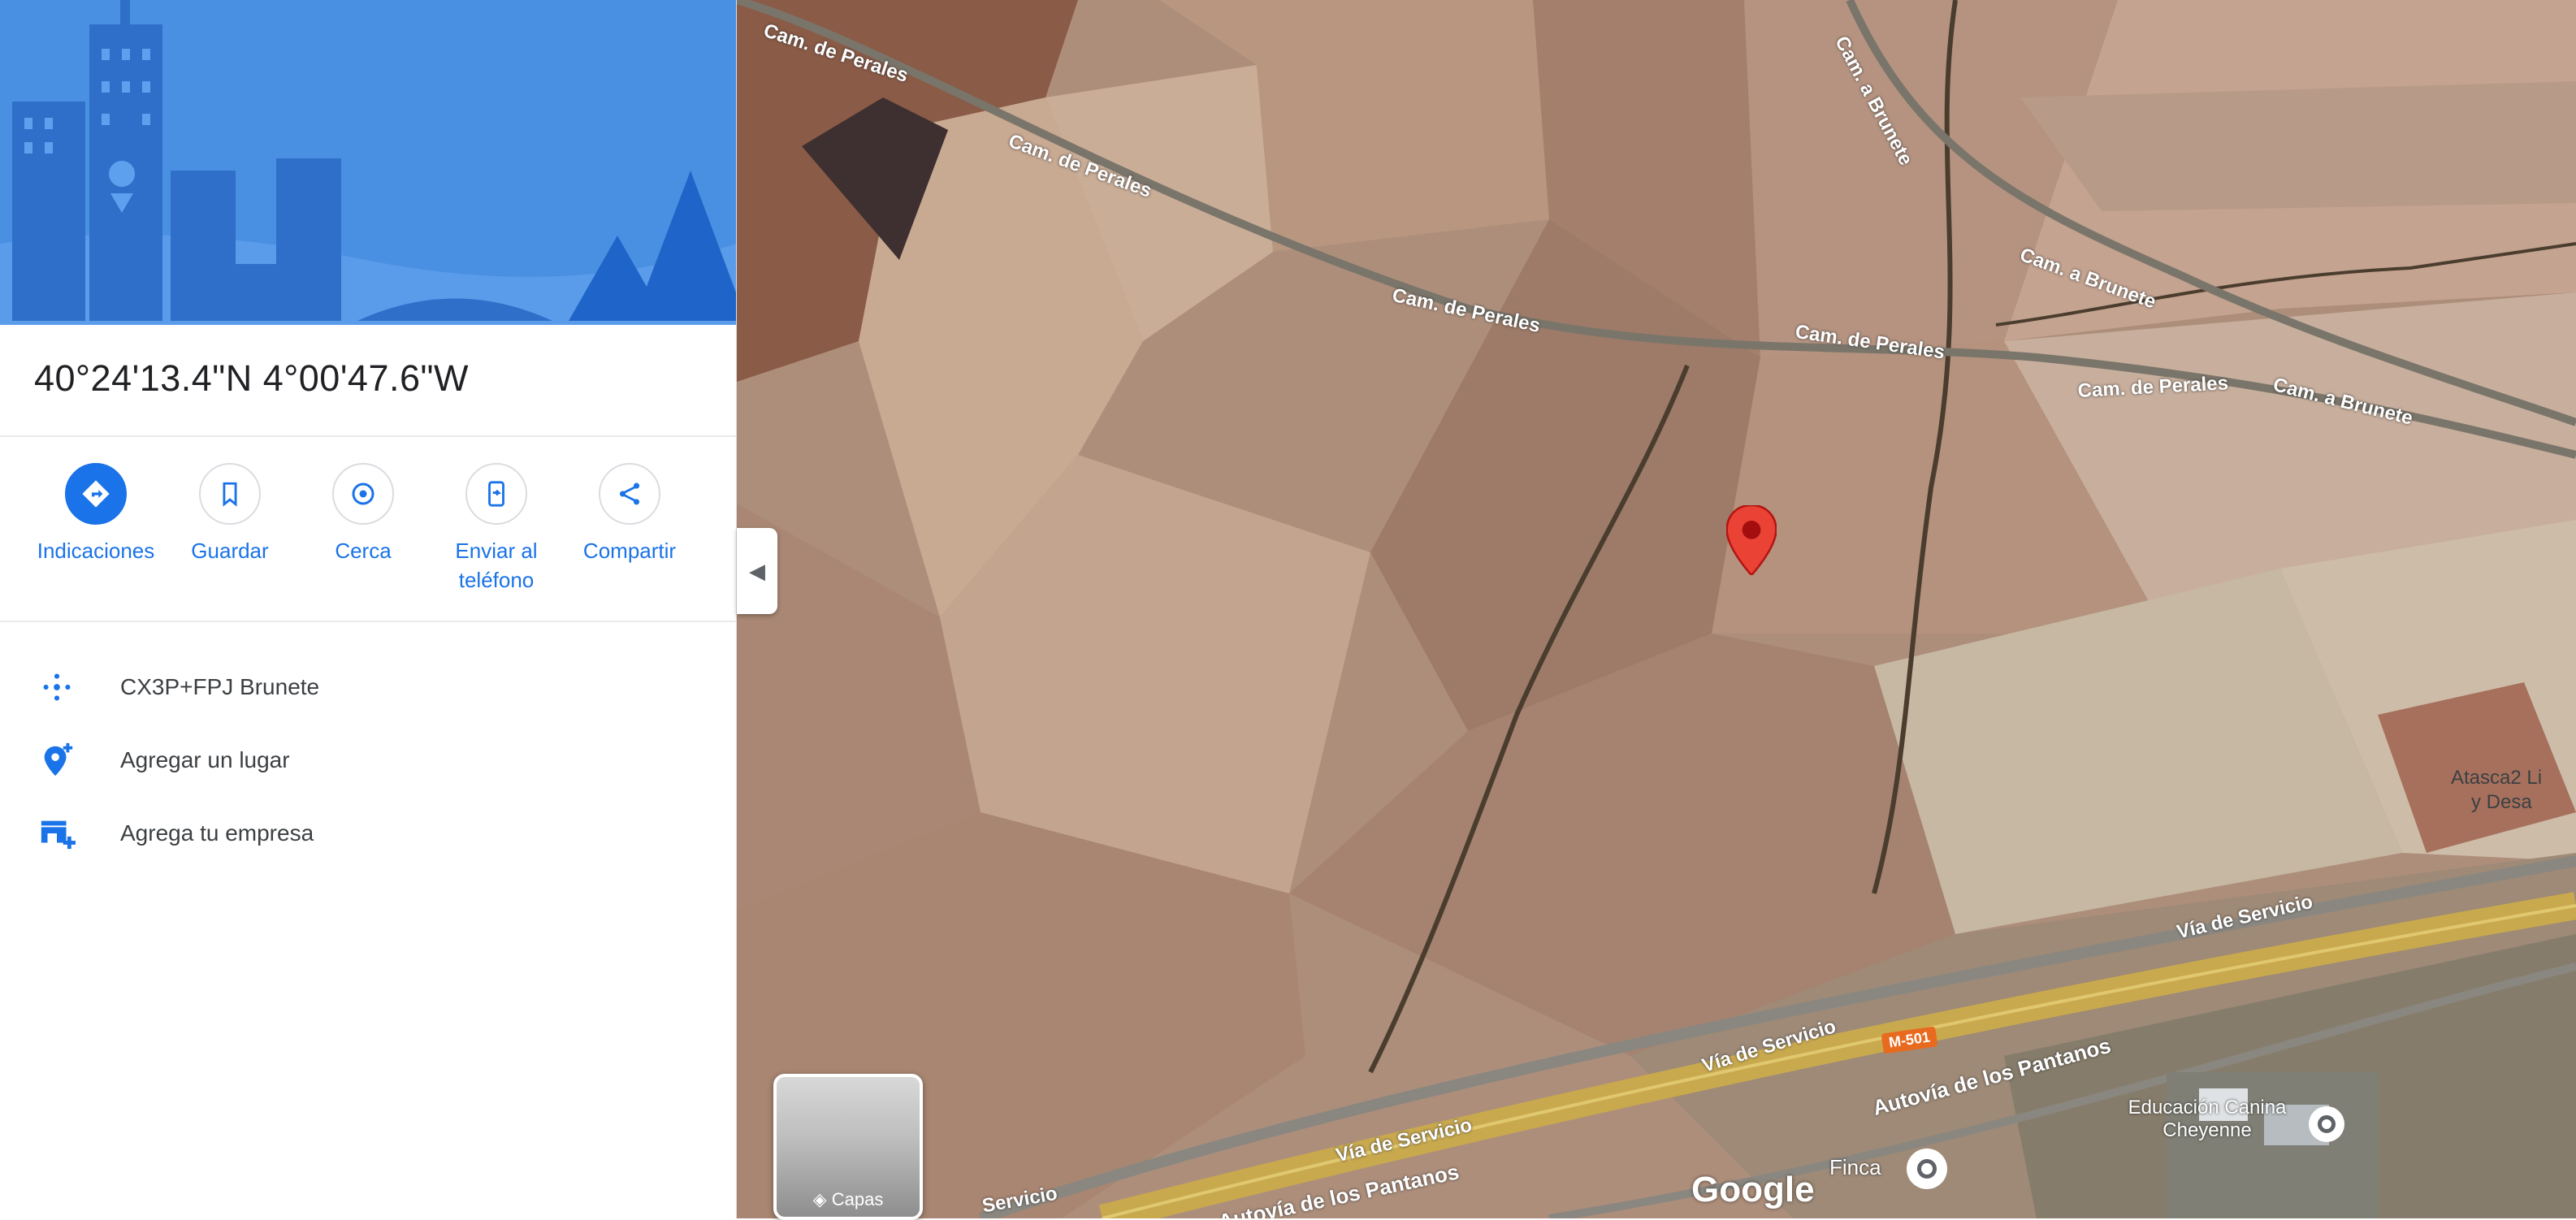 This screenshot has width=2576, height=1220. What do you see at coordinates (57, 760) in the screenshot?
I see `add-place-icon` at bounding box center [57, 760].